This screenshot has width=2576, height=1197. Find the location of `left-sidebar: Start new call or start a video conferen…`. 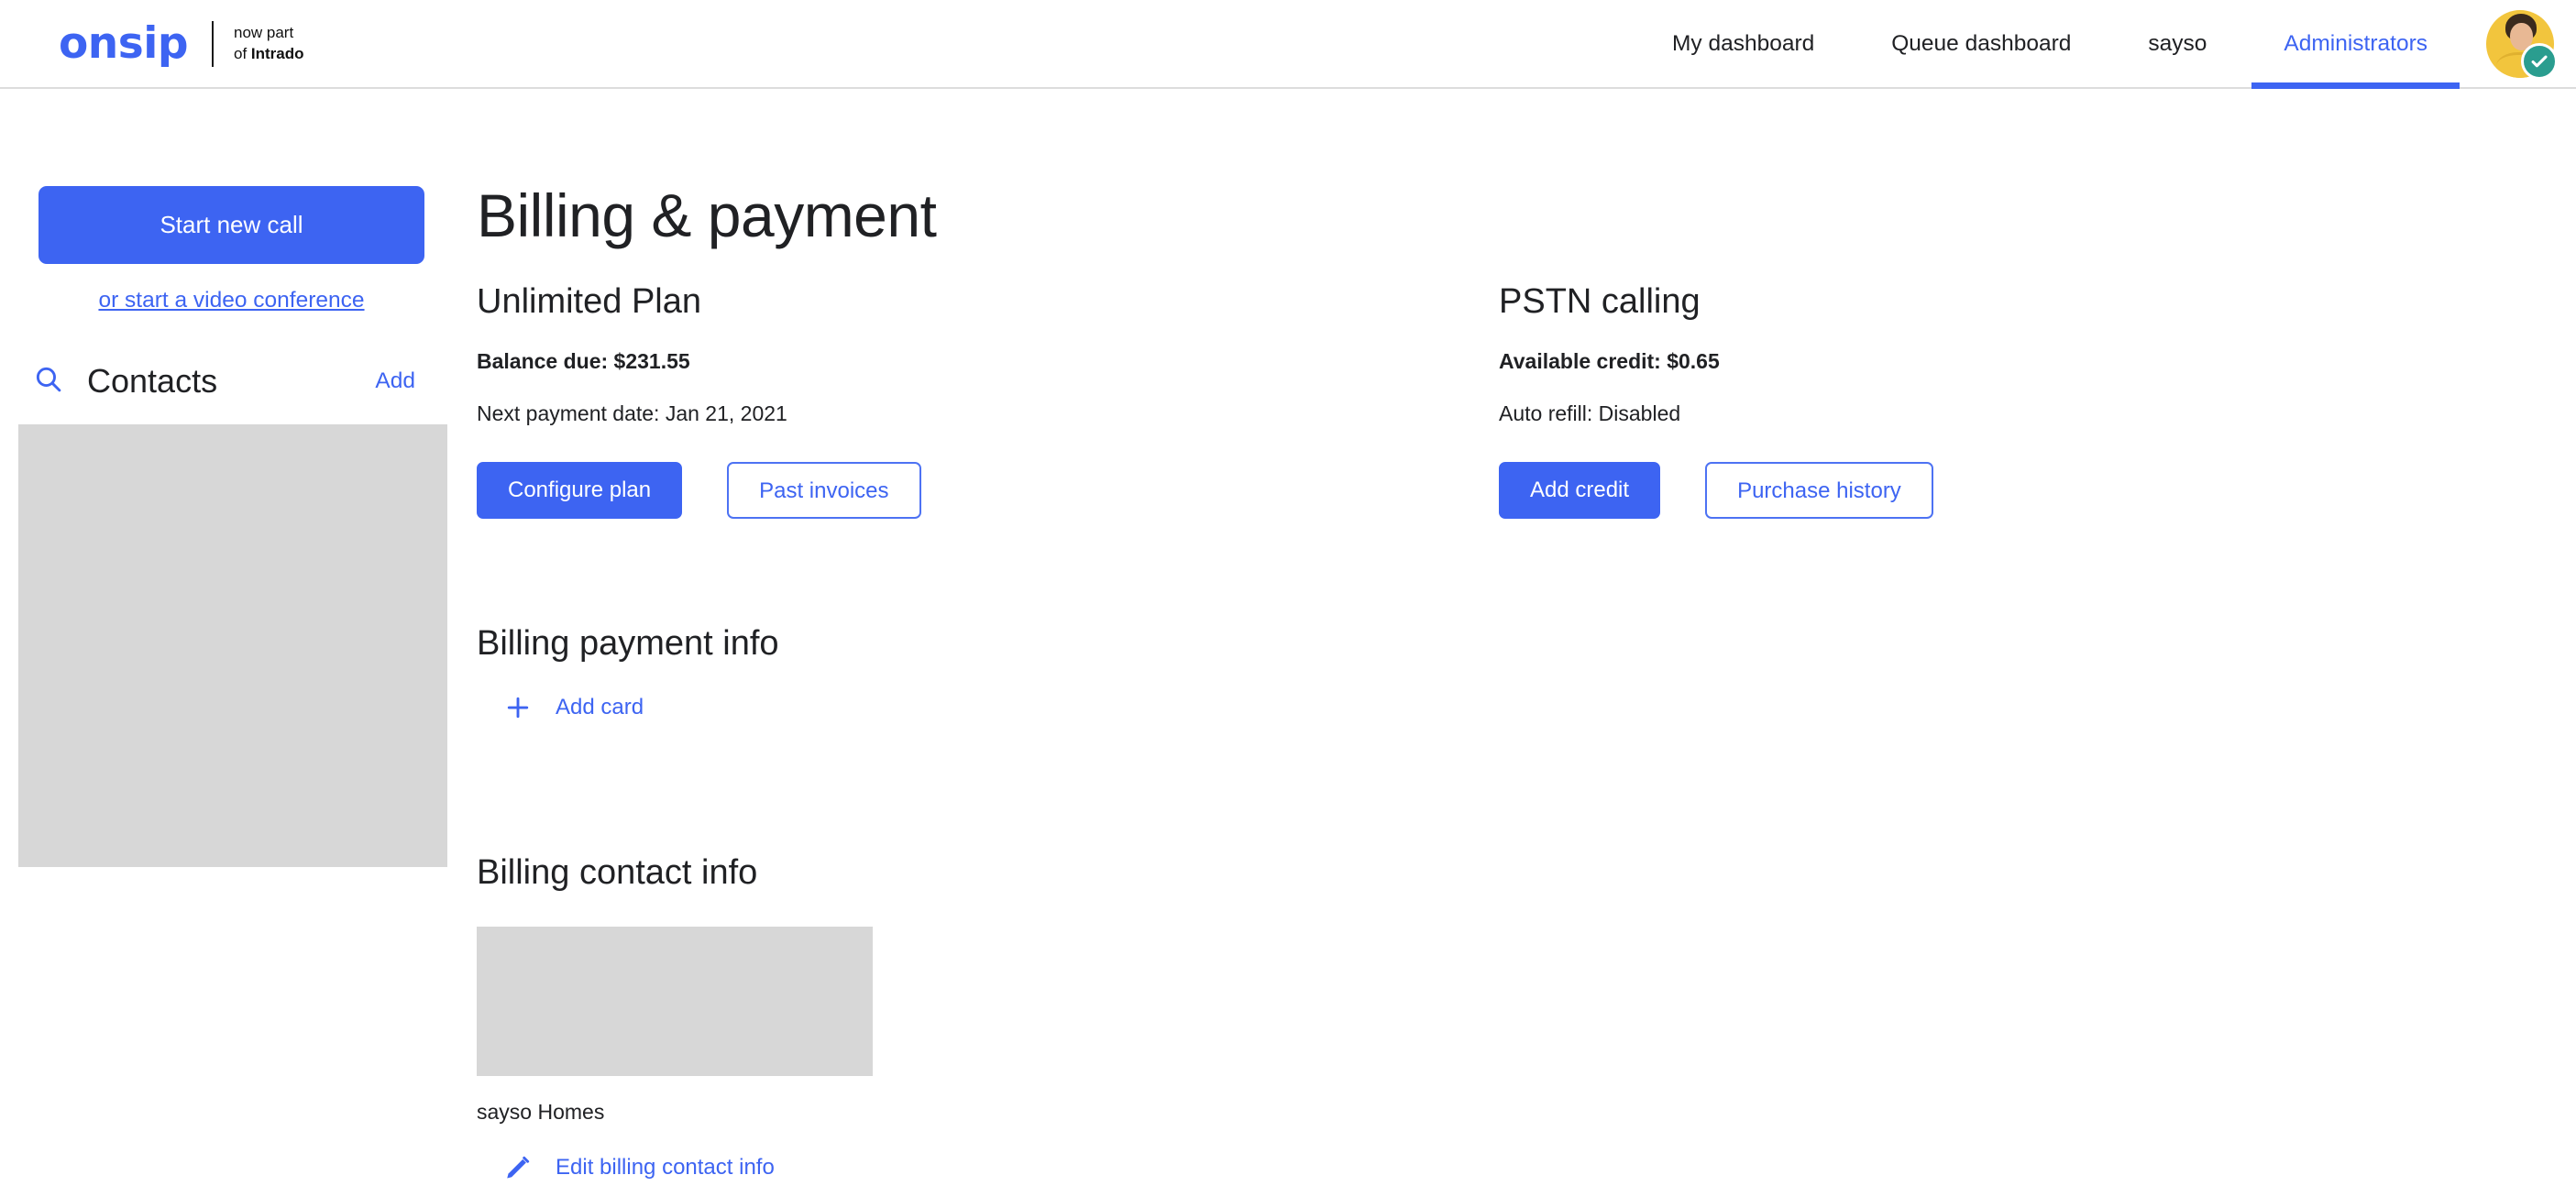

left-sidebar: Start new call or start a video conferen… is located at coordinates (231, 478).